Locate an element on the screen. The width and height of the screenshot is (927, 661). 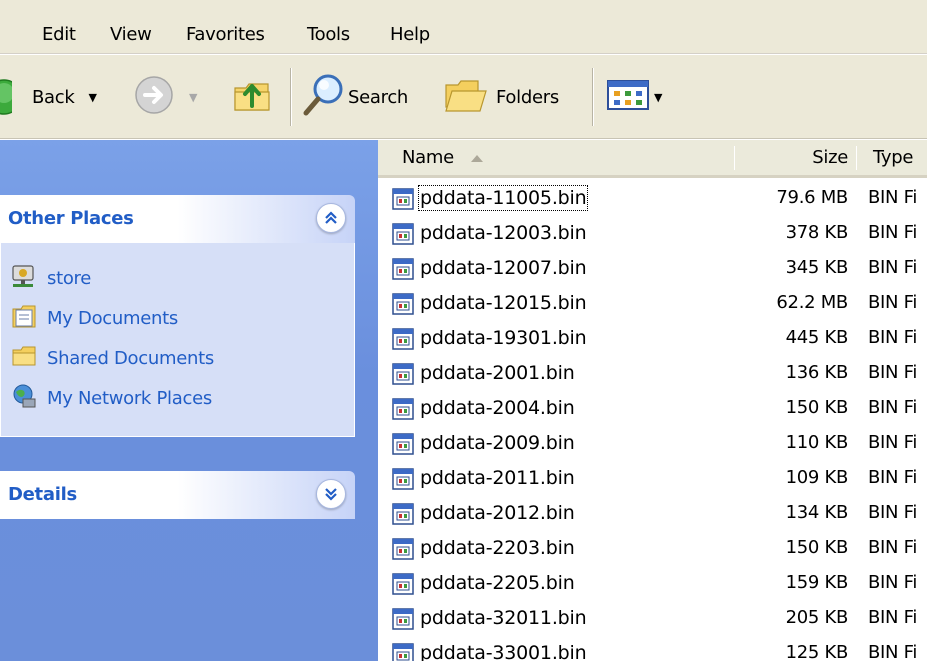
table-row: pddata-11005.bin 79.6 MB BIN Fi is located at coordinates (652, 199).